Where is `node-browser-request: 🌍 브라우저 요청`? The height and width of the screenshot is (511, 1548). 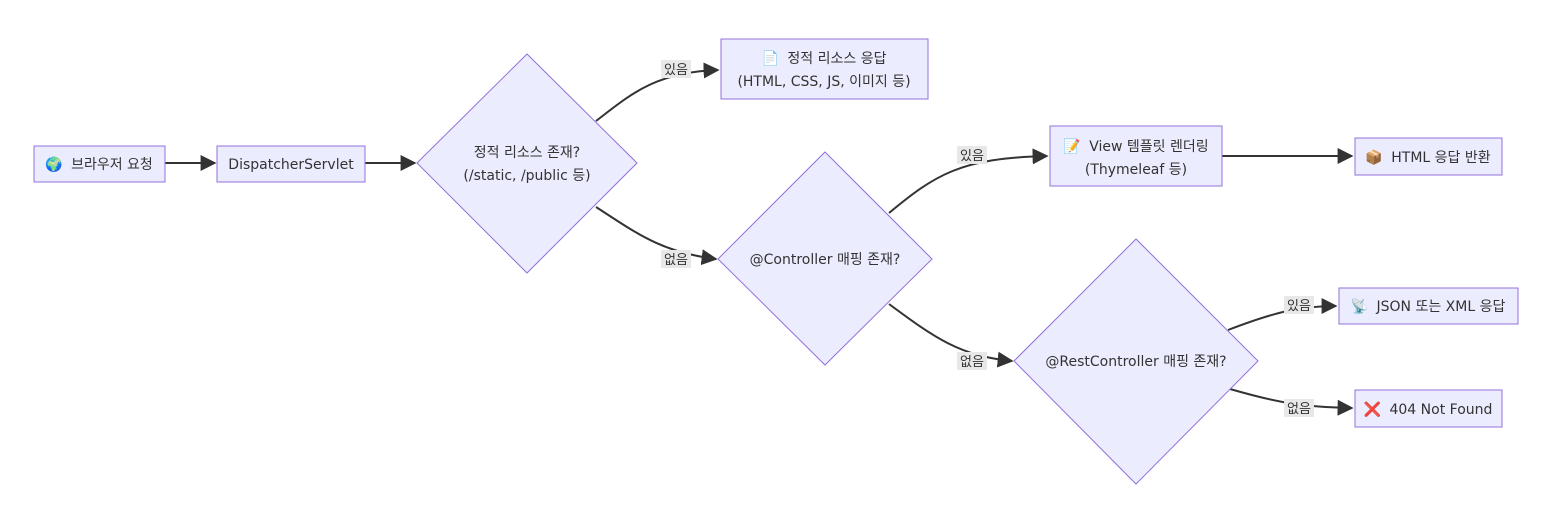 node-browser-request: 🌍 브라우저 요청 is located at coordinates (99, 164).